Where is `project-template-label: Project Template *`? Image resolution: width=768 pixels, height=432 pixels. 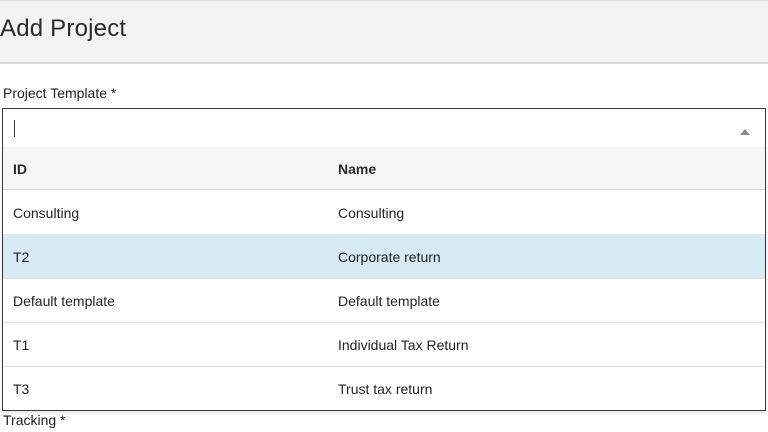 project-template-label: Project Template * is located at coordinates (60, 93).